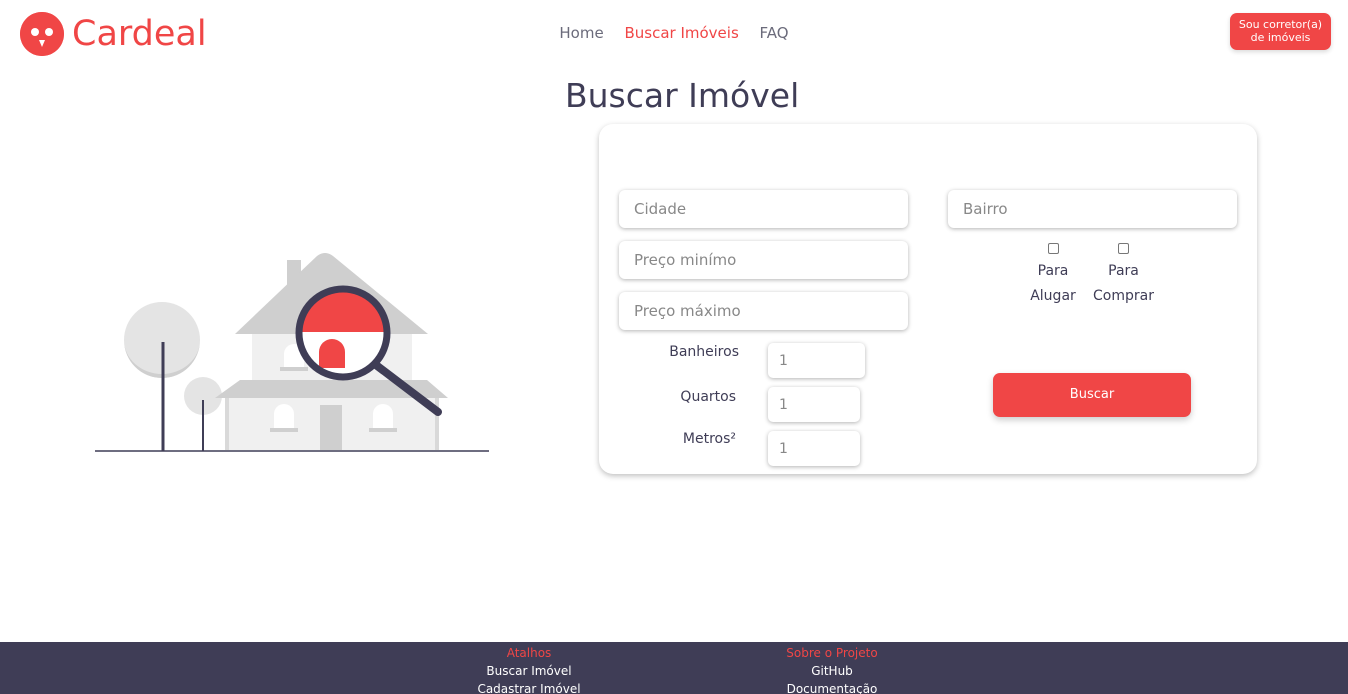  Describe the element at coordinates (1123, 271) in the screenshot. I see `comprar-label-line1: Para` at that location.